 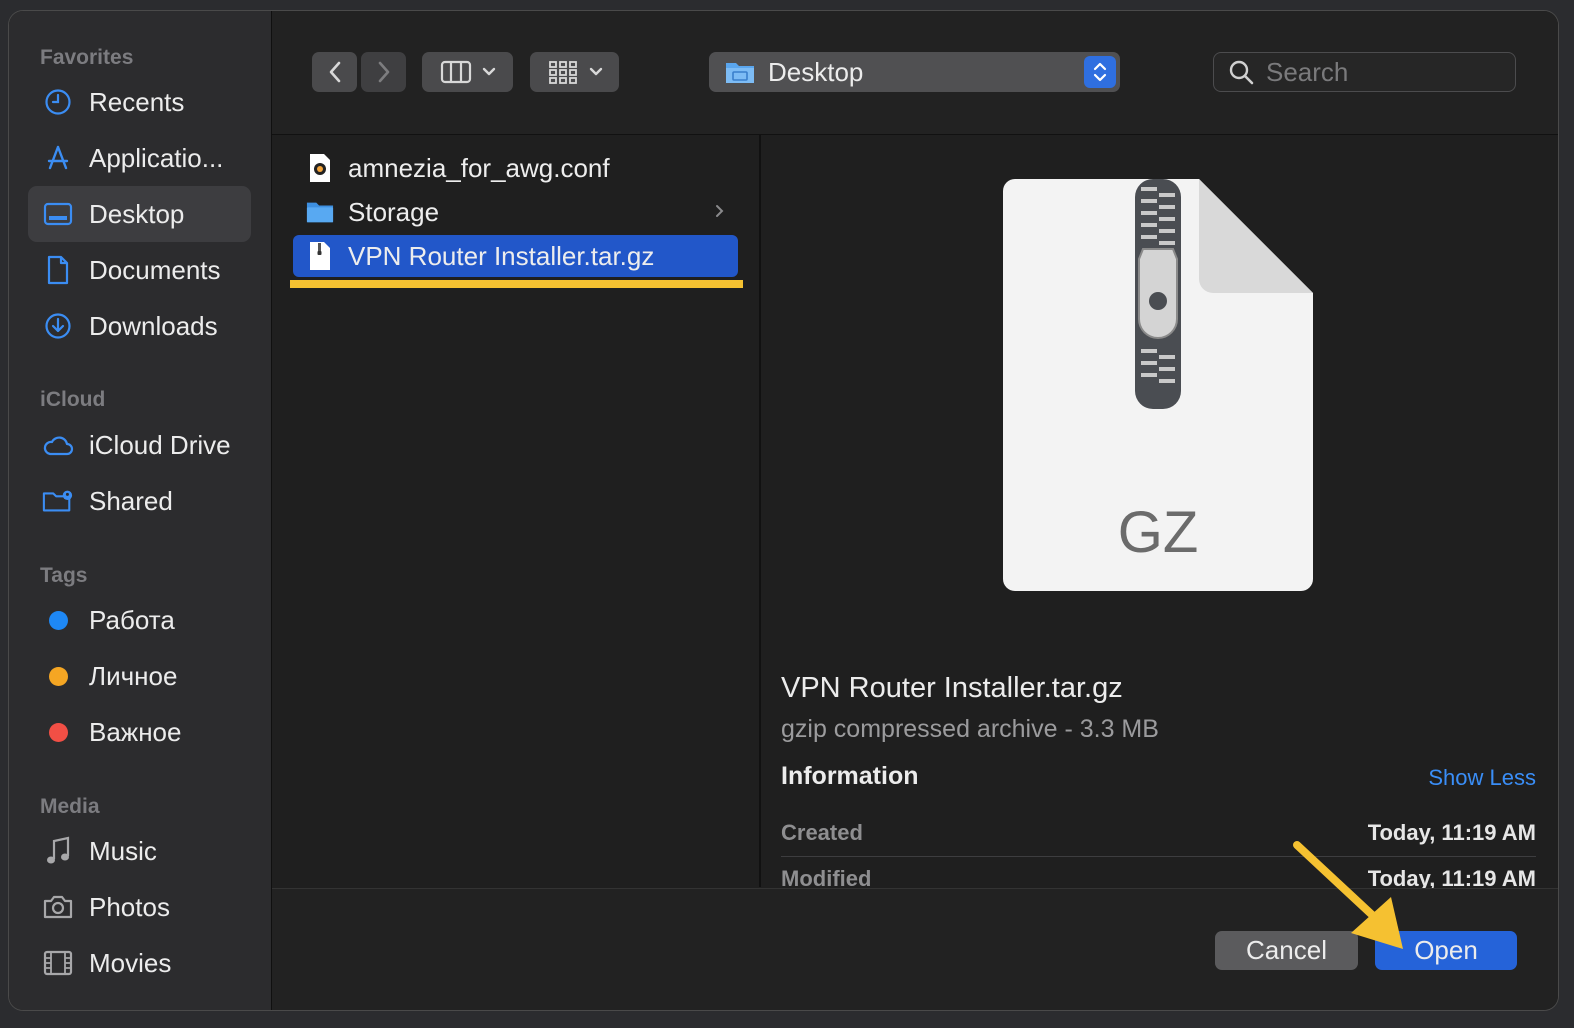 What do you see at coordinates (131, 500) in the screenshot?
I see `sidebar-item-label: Shared` at bounding box center [131, 500].